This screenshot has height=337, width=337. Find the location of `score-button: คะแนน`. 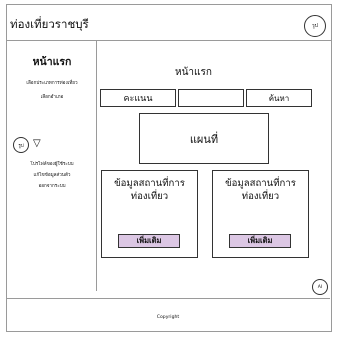

score-button: คะแนน is located at coordinates (138, 98).